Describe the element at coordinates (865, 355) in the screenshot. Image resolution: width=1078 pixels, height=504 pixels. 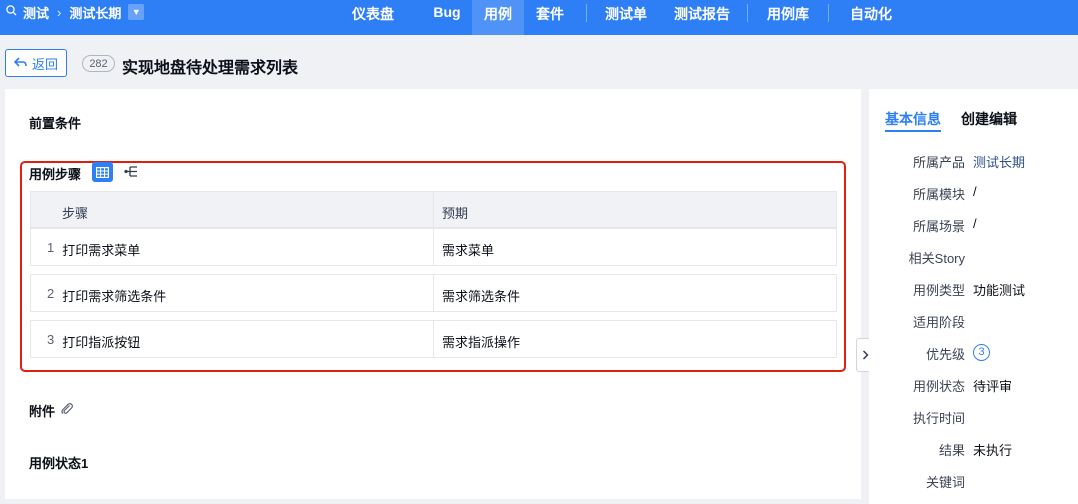
I see `expand-panel-icon` at that location.